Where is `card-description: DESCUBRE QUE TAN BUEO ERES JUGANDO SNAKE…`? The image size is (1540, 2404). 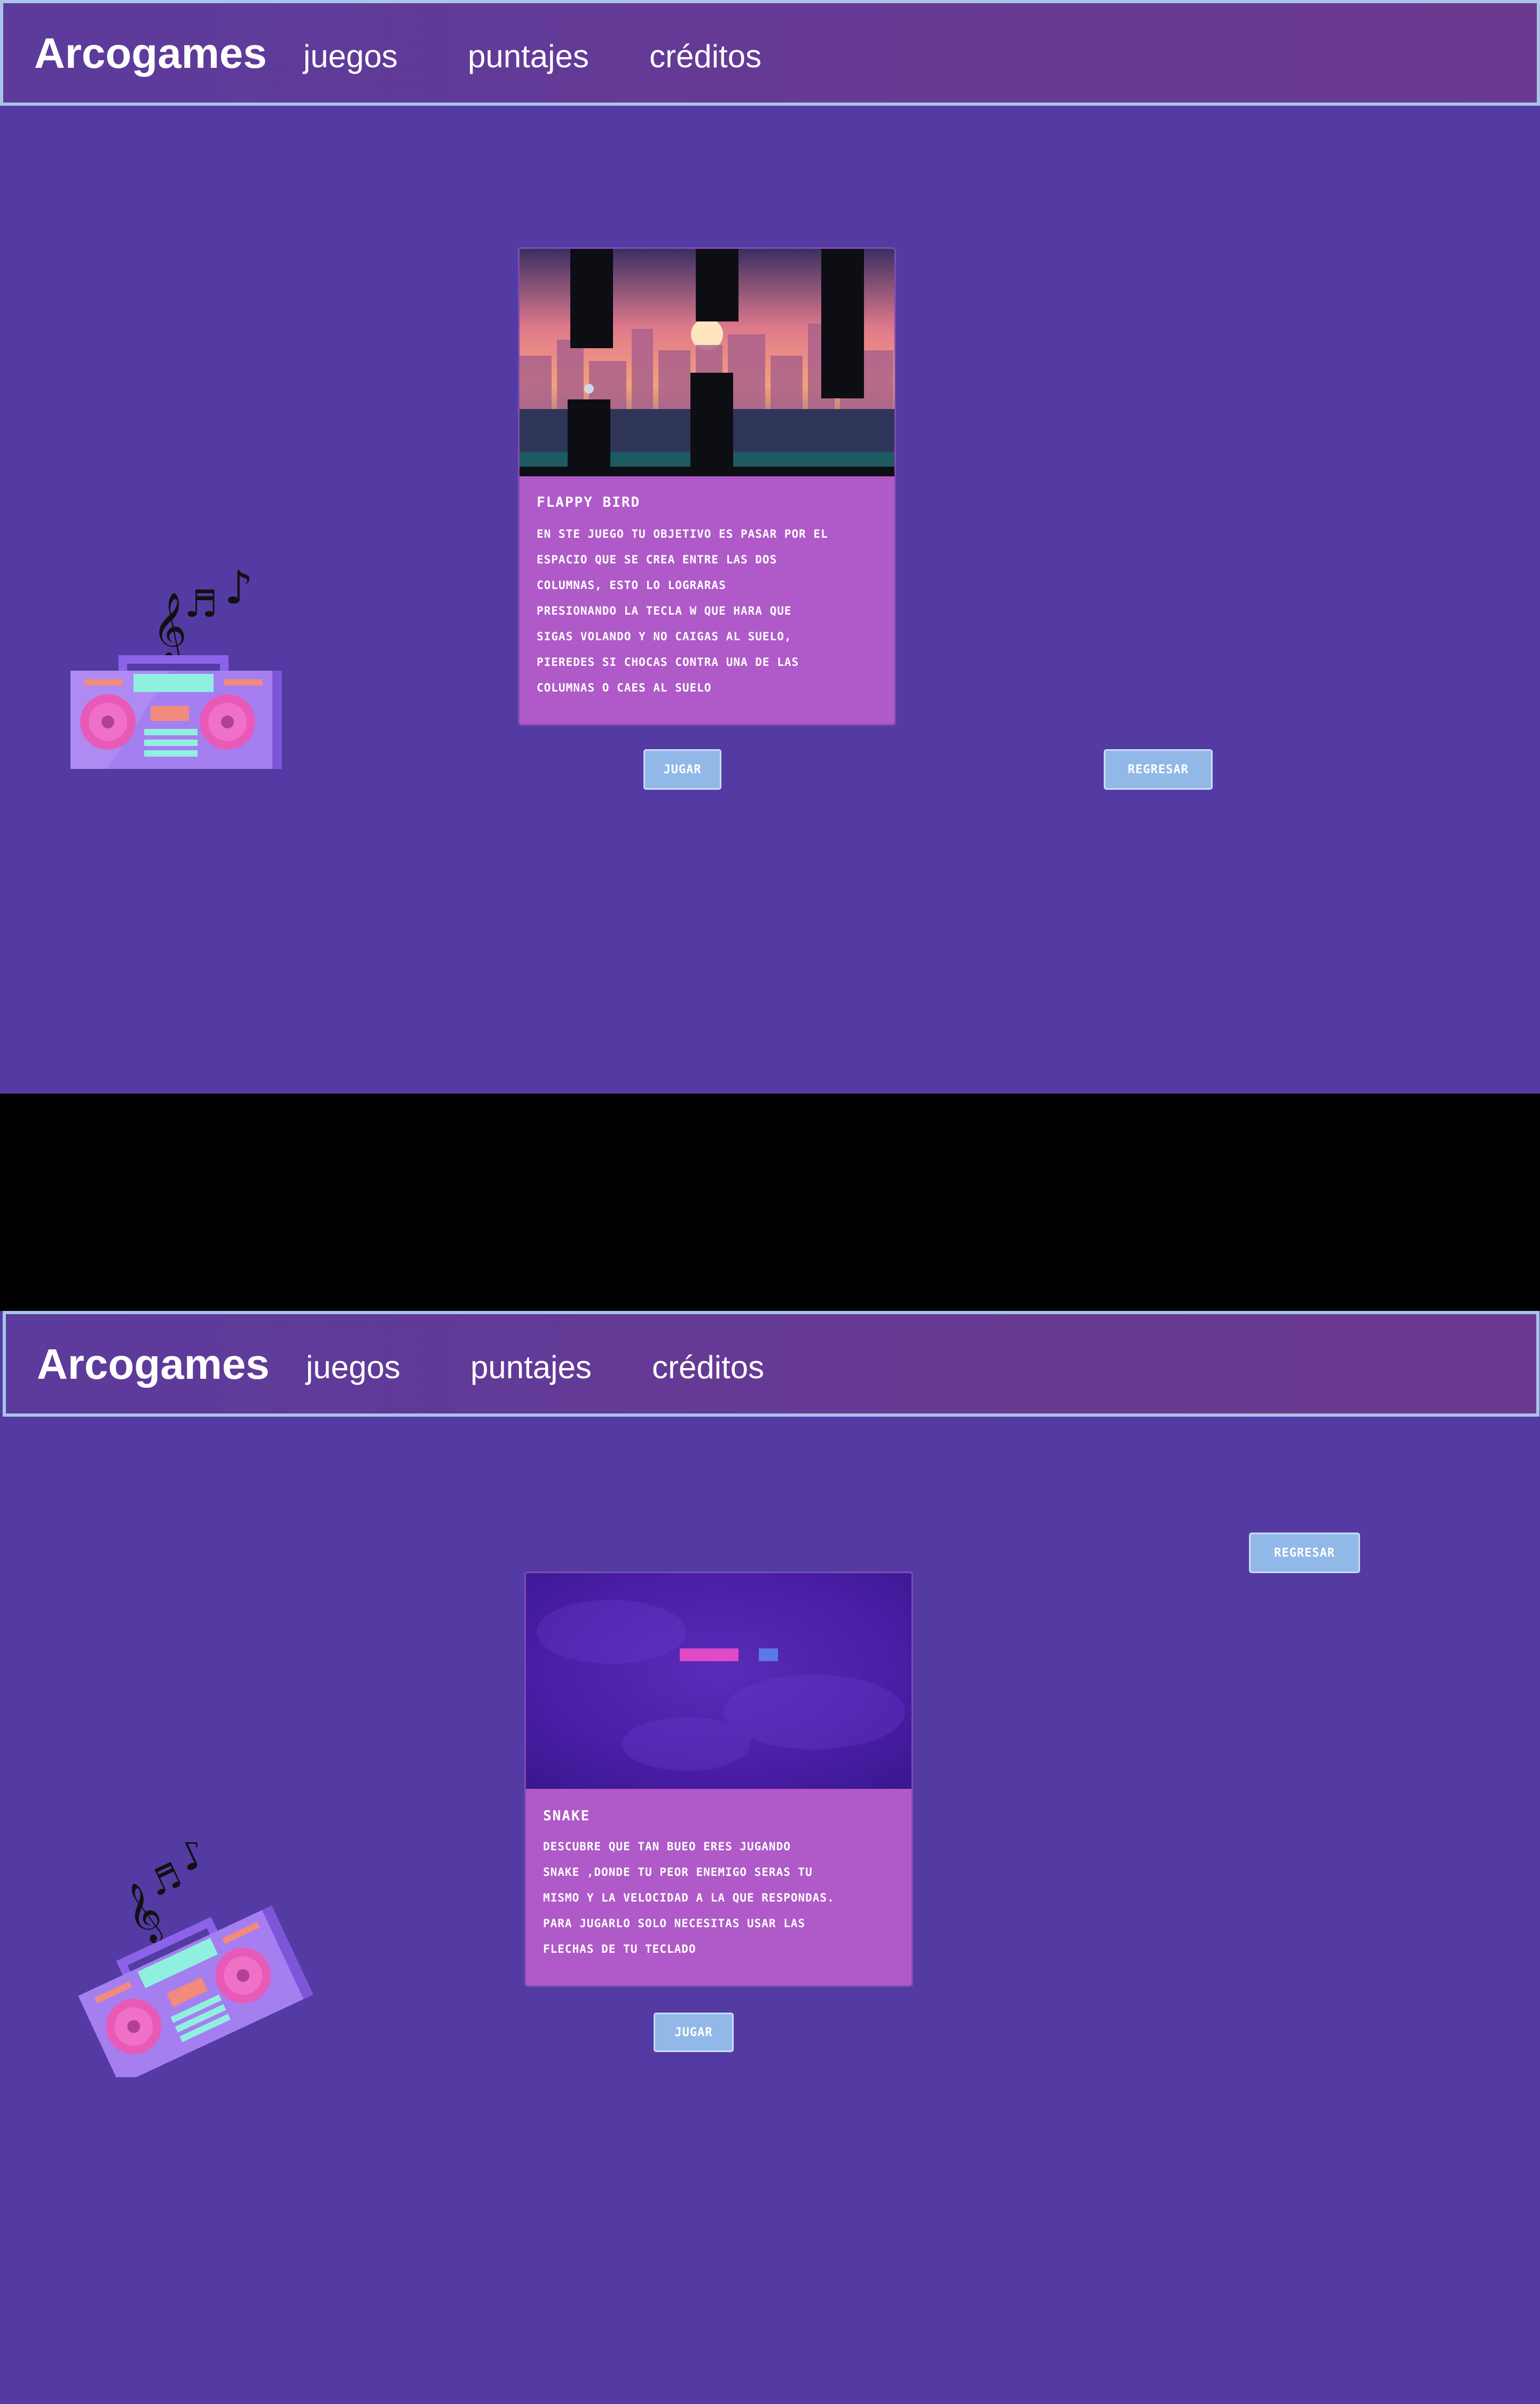 card-description: DESCUBRE QUE TAN BUEO ERES JUGANDO SNAKE… is located at coordinates (689, 1898).